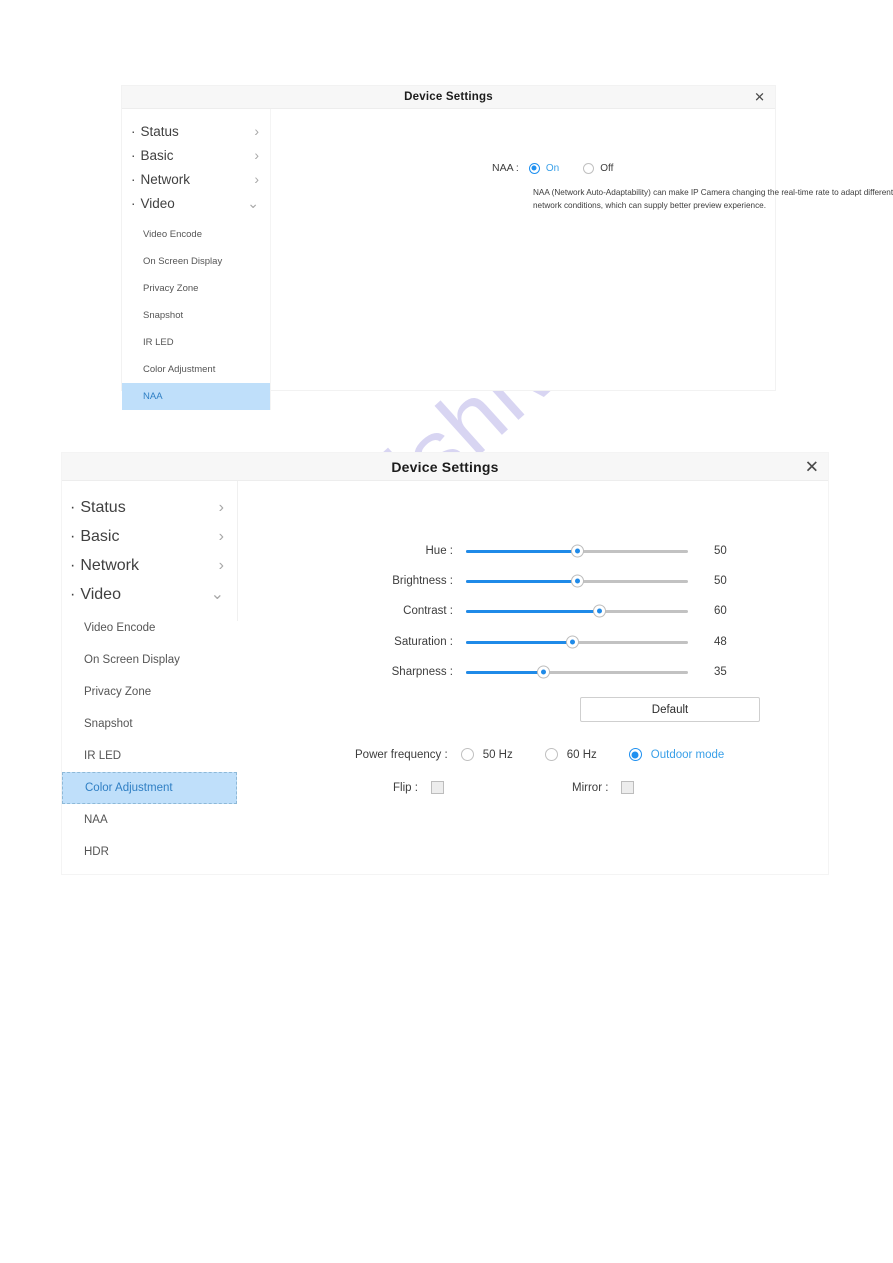  What do you see at coordinates (423, 642) in the screenshot?
I see `slider-label: Saturation :` at bounding box center [423, 642].